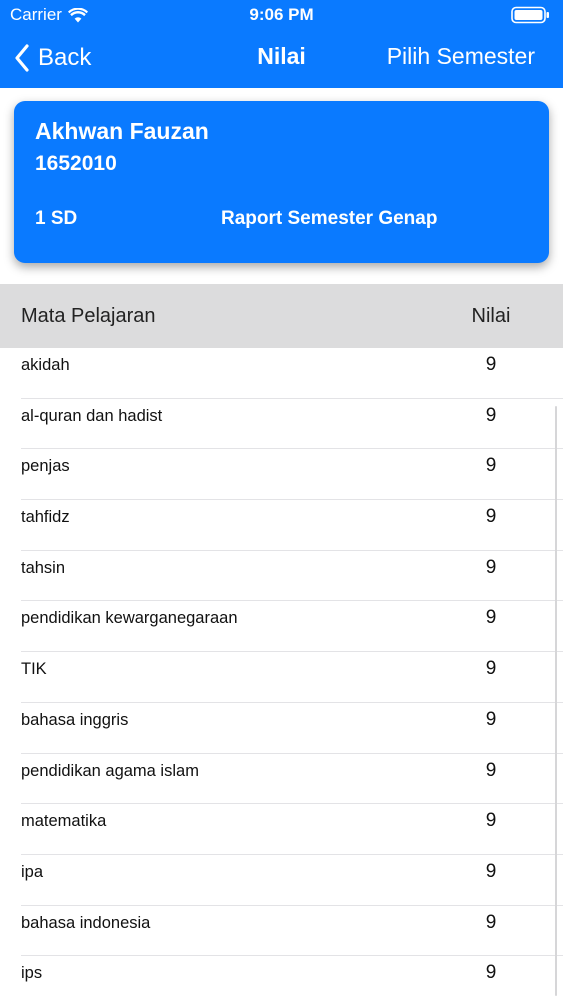  I want to click on table-row: pendidikan agama islam 9, so click(281, 779).